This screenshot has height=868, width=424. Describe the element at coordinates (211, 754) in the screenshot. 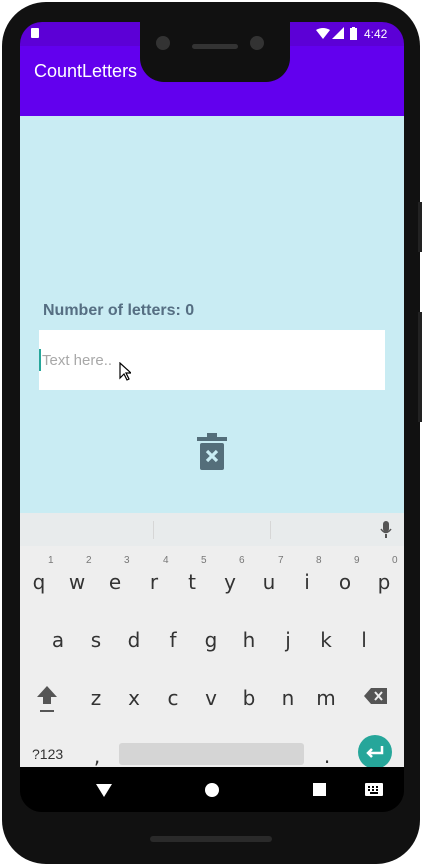

I see `space-key` at that location.